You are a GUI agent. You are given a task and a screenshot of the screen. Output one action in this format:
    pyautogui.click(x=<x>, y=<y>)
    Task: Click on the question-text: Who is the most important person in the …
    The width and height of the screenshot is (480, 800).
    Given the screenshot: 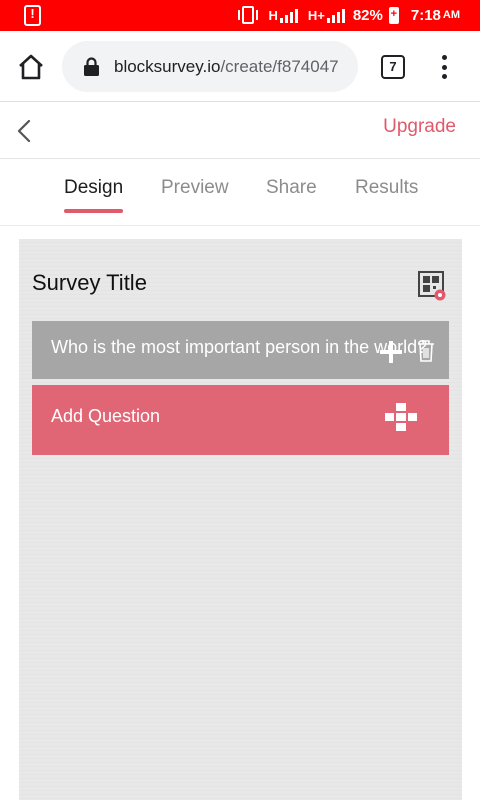 What is the action you would take?
    pyautogui.click(x=239, y=347)
    